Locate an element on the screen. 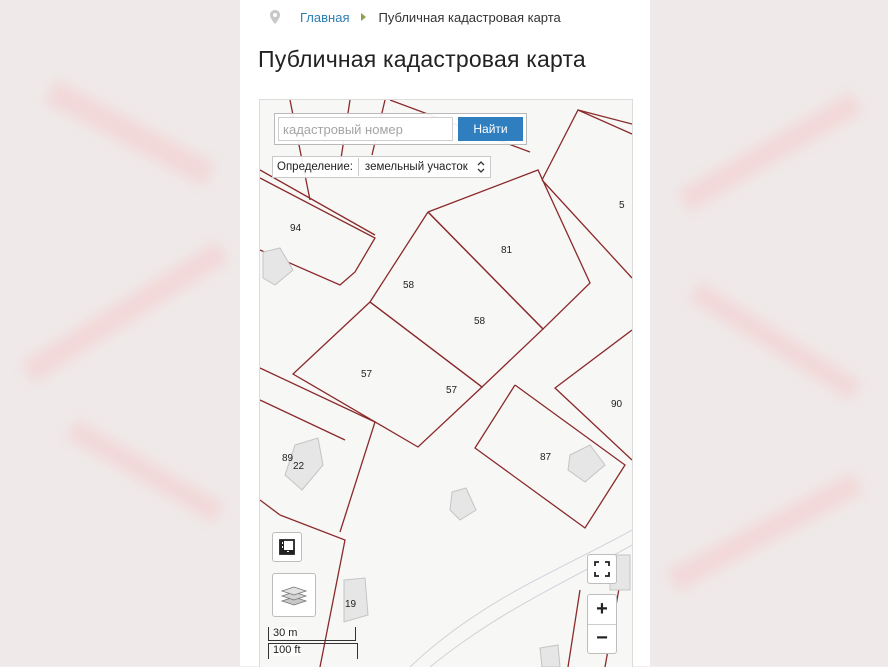 Image resolution: width=888 pixels, height=667 pixels. breadcrumb-home-link: Главная is located at coordinates (324, 17).